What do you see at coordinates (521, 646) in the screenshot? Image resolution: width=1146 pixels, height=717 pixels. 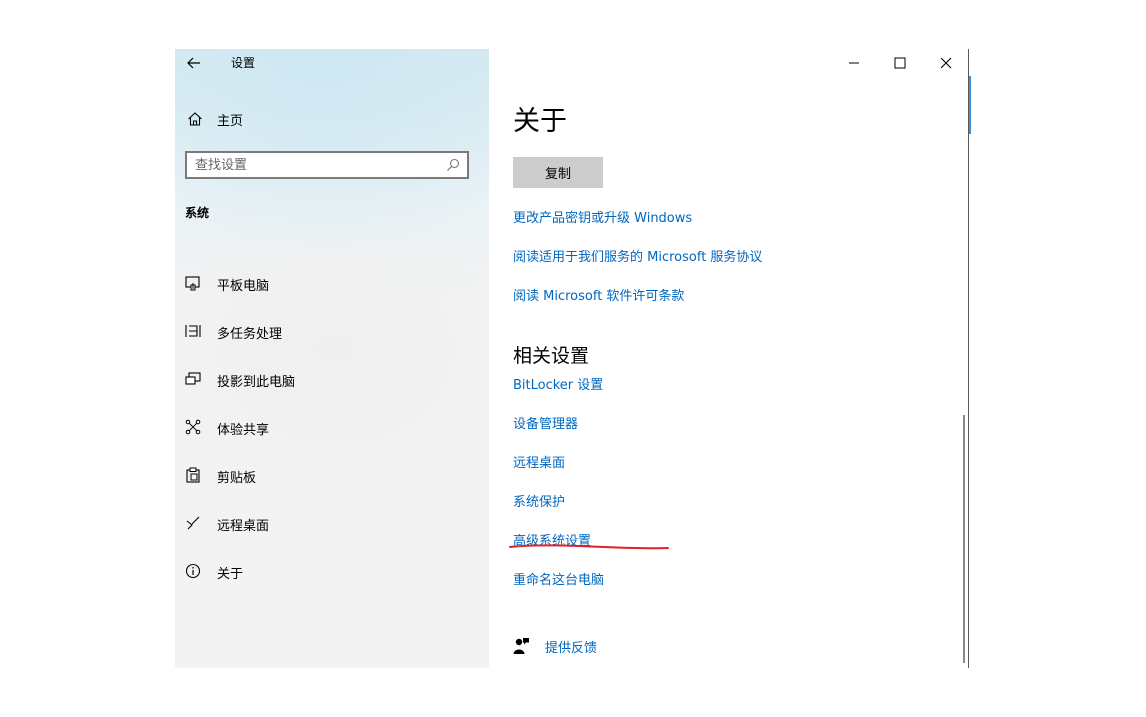 I see `feedback-icon` at bounding box center [521, 646].